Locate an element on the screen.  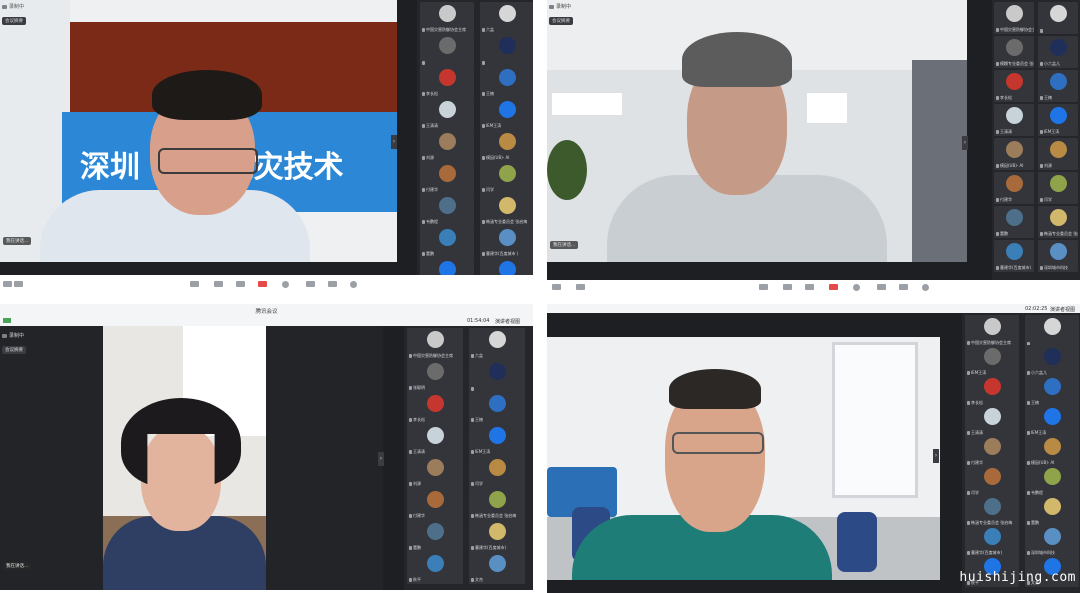
participant-tile: 文杰 is located at coordinates (497, 568).